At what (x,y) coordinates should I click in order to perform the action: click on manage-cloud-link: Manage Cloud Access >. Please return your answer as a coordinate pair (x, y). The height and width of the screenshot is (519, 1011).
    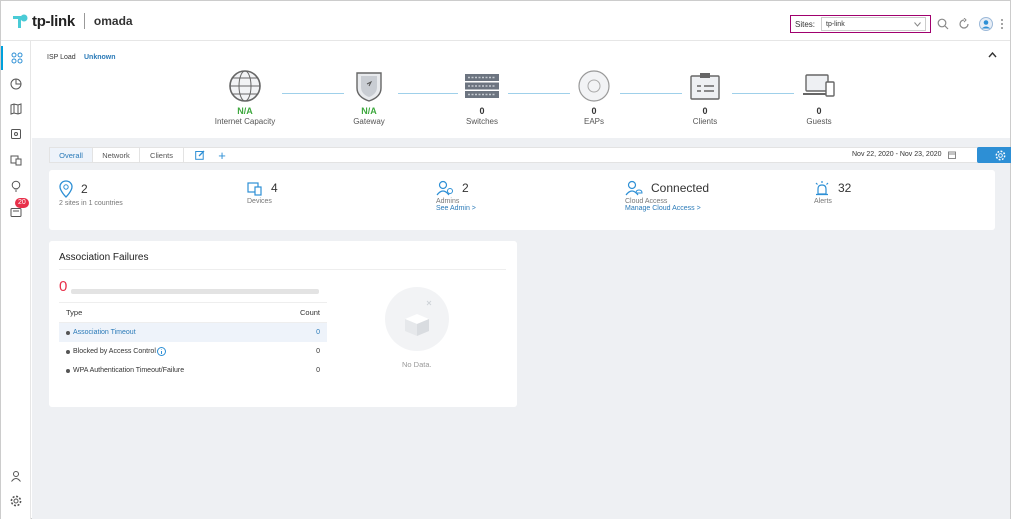
    Looking at the image, I should click on (667, 208).